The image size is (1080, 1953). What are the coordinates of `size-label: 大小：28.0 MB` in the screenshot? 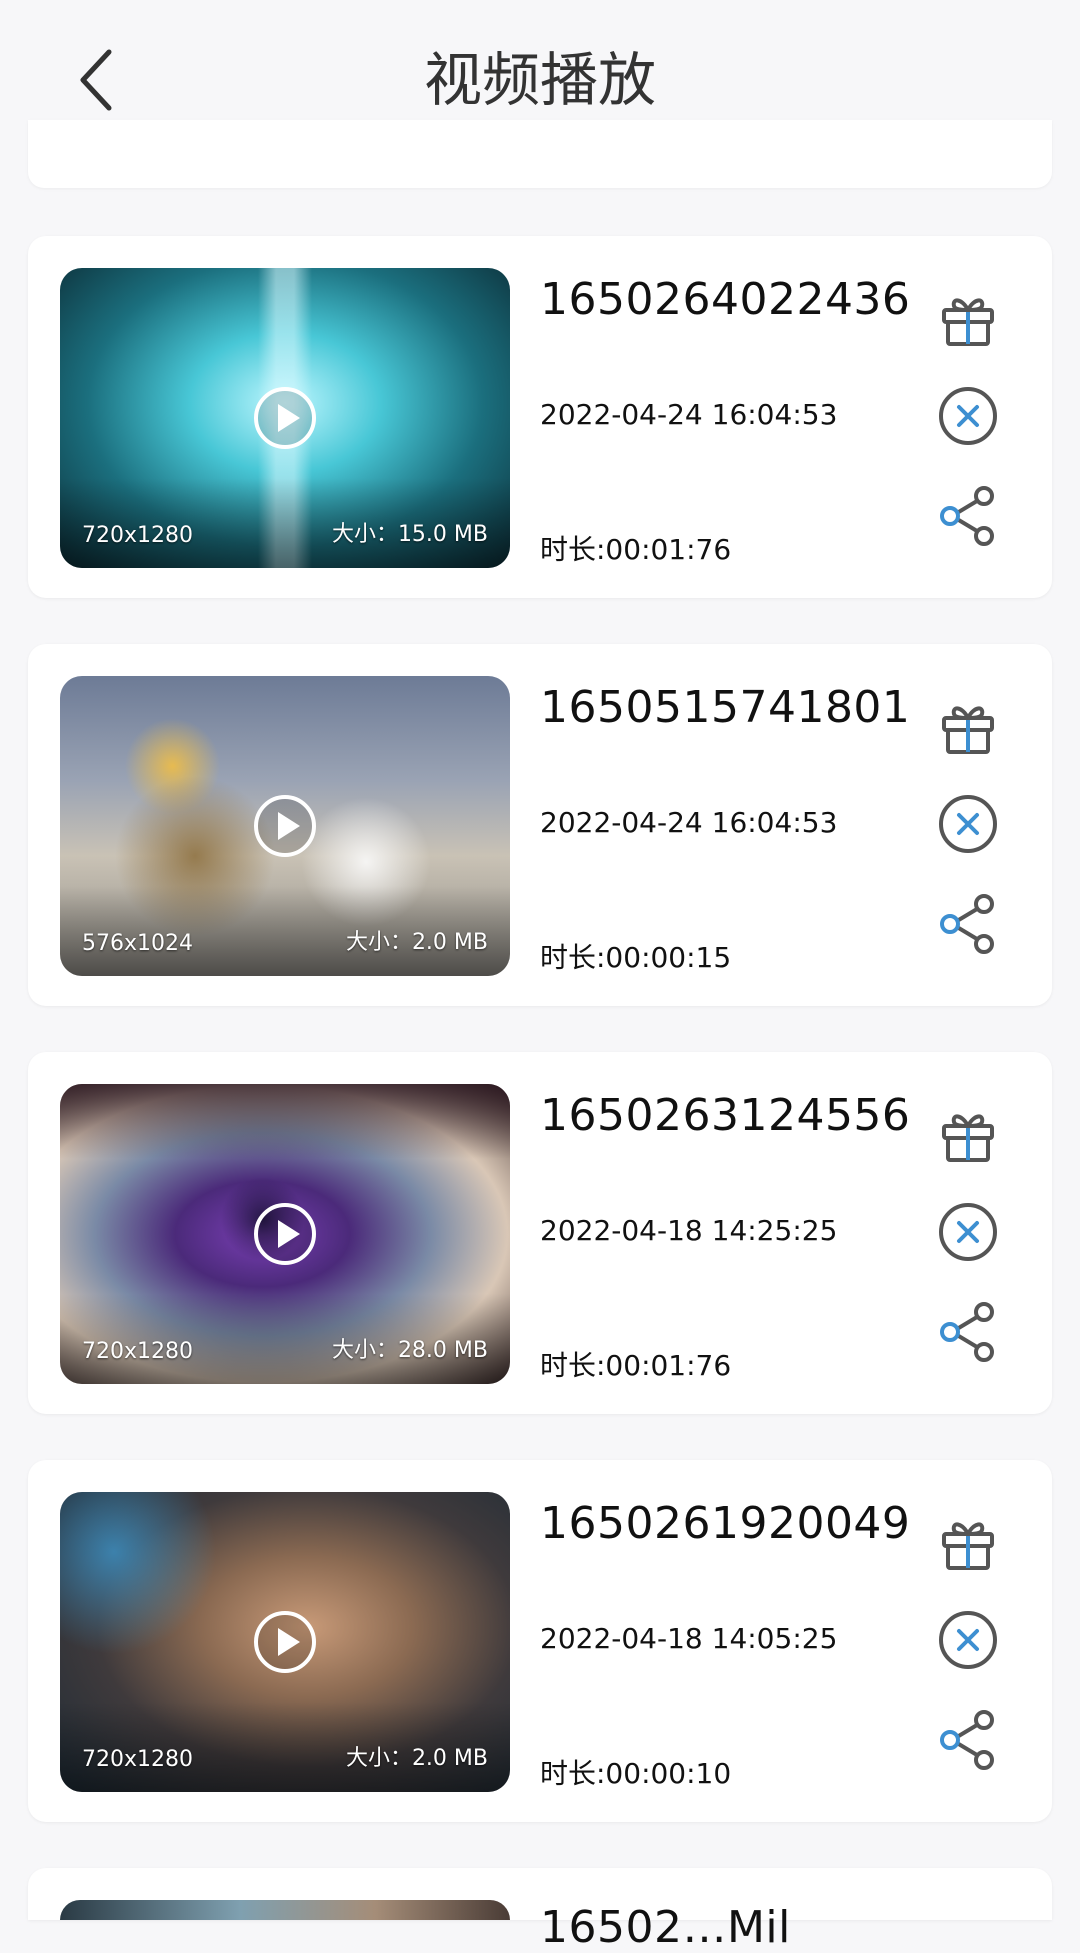 It's located at (409, 1350).